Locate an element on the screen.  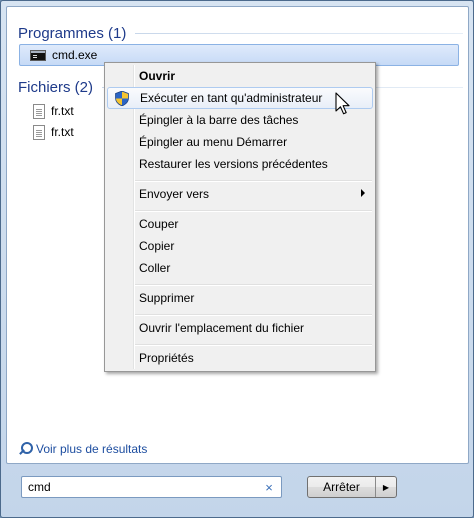
menu-item-label: Couper is located at coordinates (159, 224).